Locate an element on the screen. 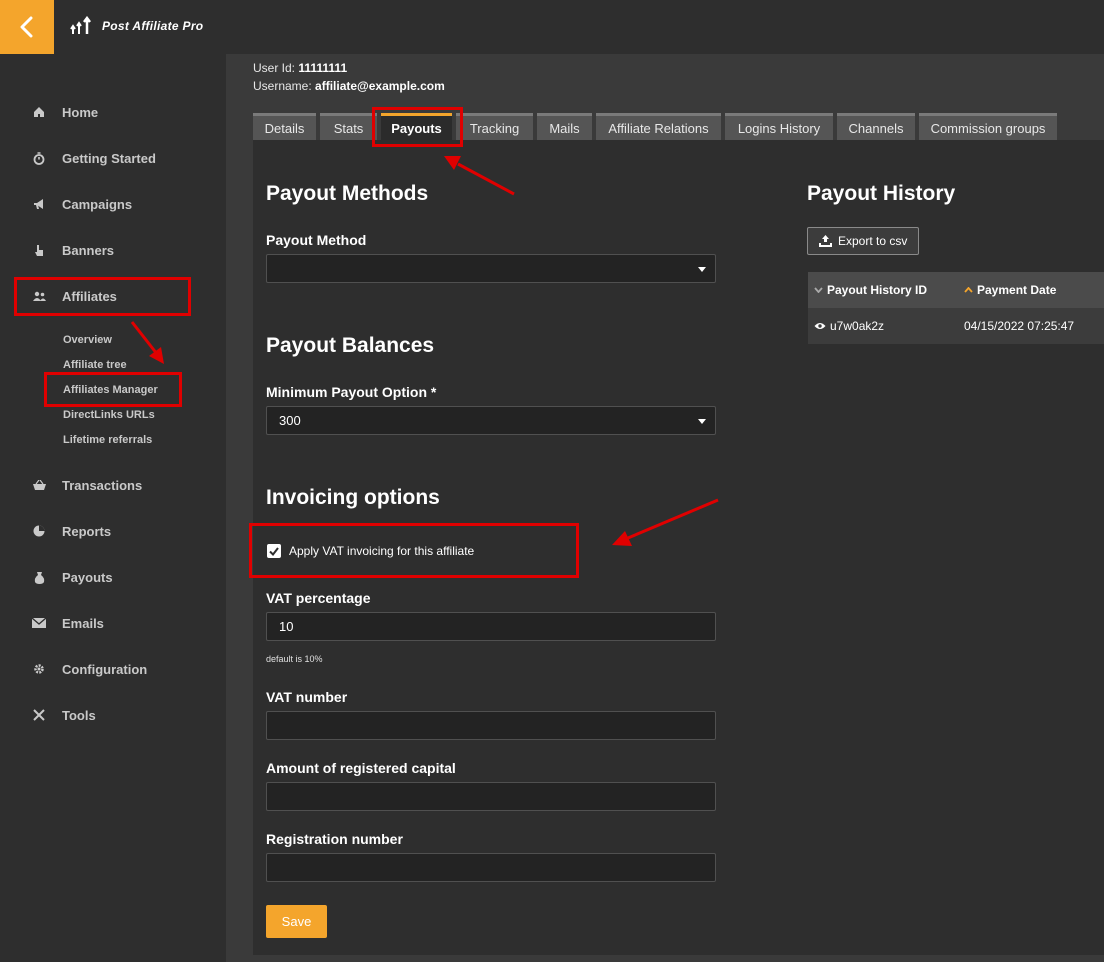  sidebar-subitem-directlinks-urls: DirectLinks URLs is located at coordinates (109, 415).